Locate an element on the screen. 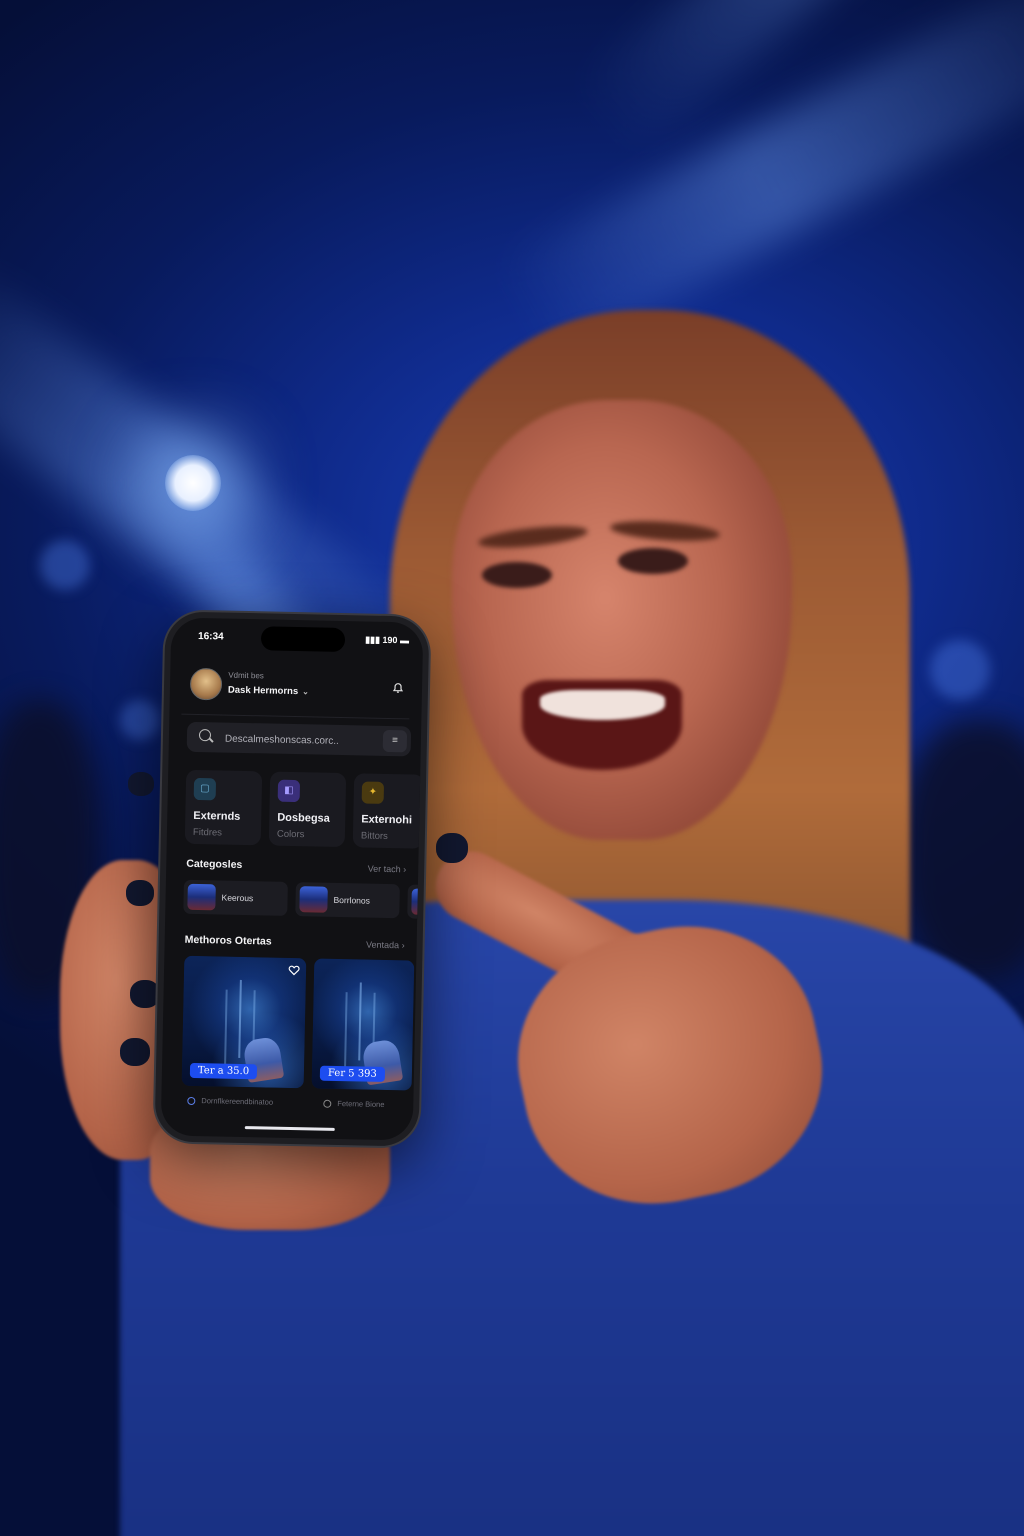 This screenshot has height=1536, width=1024. quick-card-title: Externds is located at coordinates (217, 816).